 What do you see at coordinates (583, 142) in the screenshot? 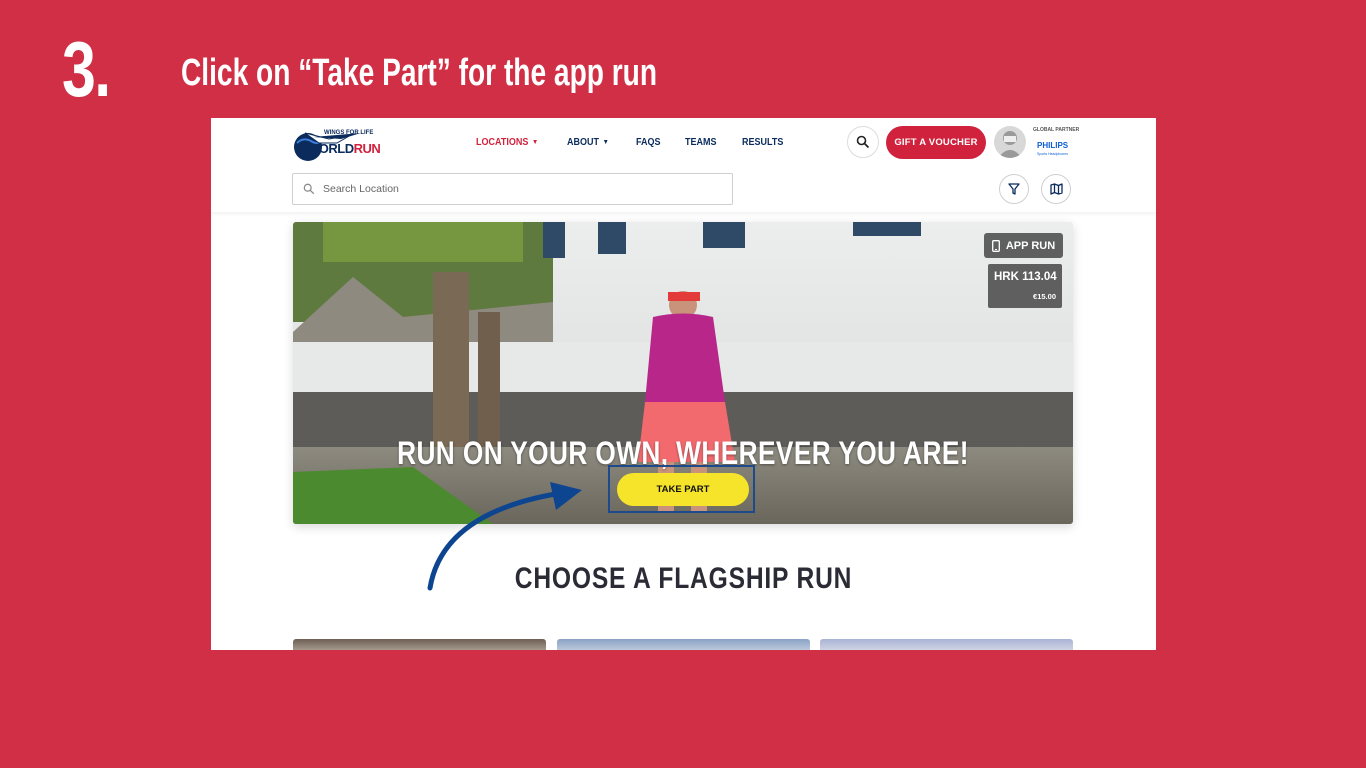
I see `nav-about-label: ABOUT` at bounding box center [583, 142].